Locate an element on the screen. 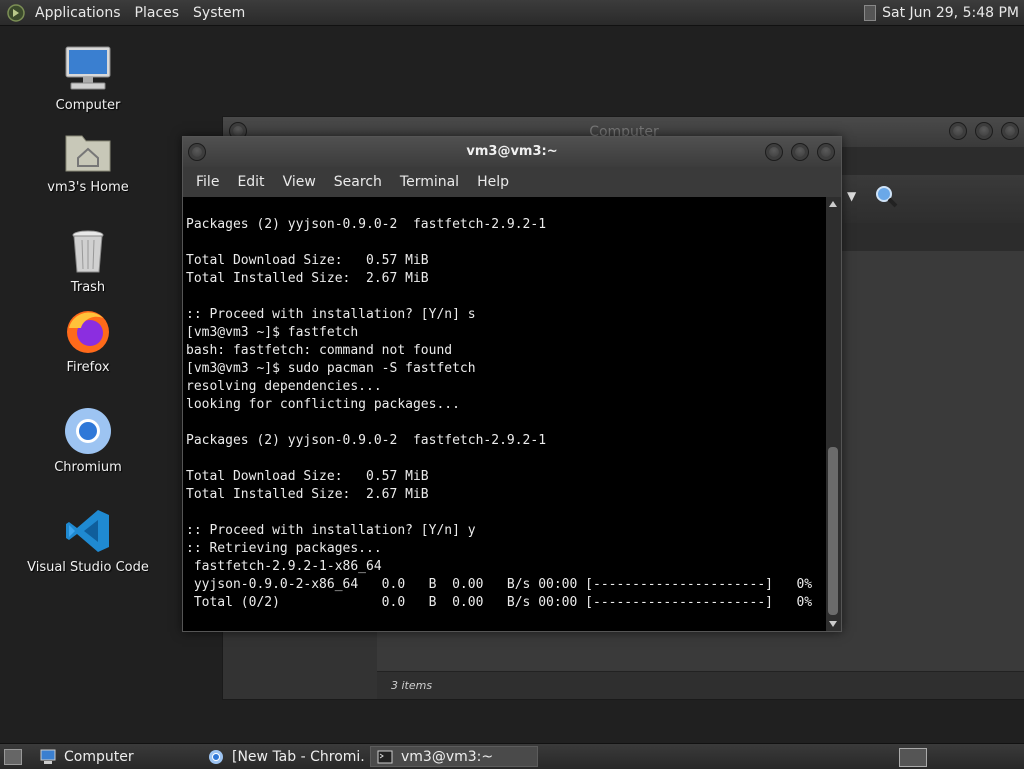 Image resolution: width=1024 pixels, height=769 pixels. desktop-icon-label: Trash is located at coordinates (88, 287).